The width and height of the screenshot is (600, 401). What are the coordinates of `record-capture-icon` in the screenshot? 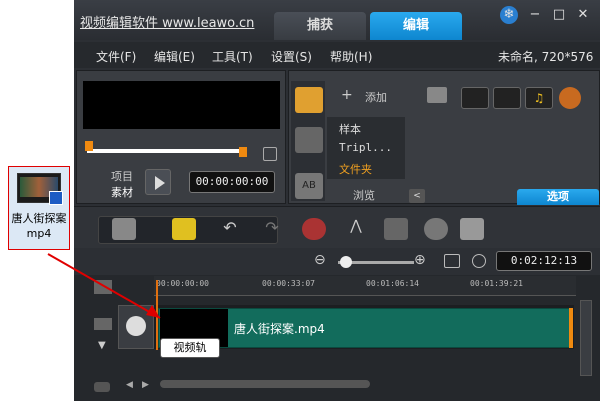 It's located at (314, 229).